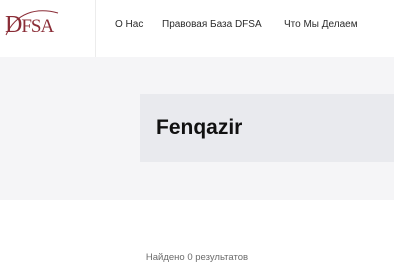 The width and height of the screenshot is (394, 273). I want to click on nav-legal-base: Правовая База DFSA, so click(212, 25).